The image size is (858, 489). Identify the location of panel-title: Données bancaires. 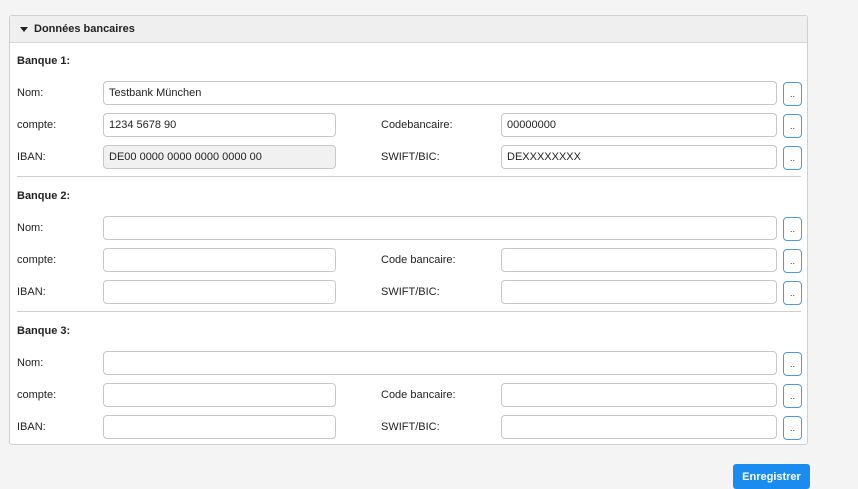
(84, 29).